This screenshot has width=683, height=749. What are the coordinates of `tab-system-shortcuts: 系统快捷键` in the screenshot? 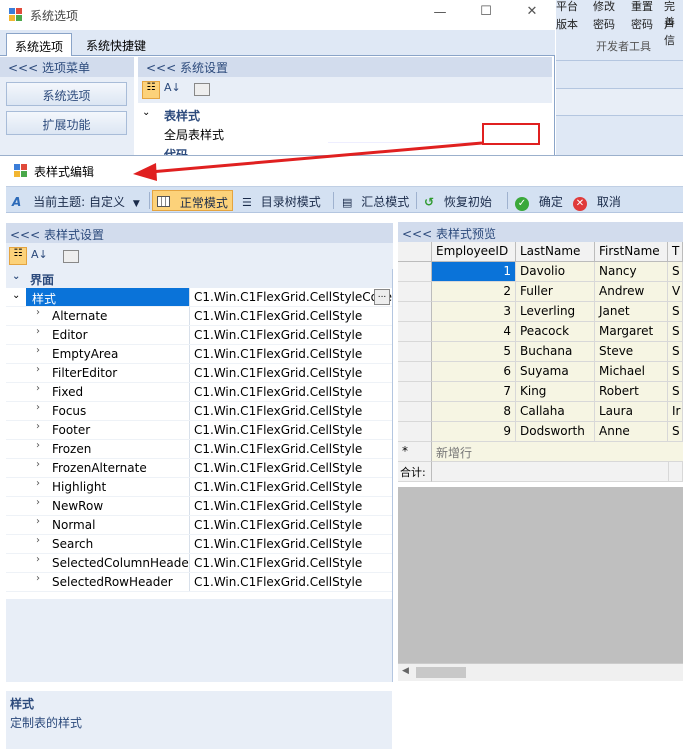 It's located at (116, 44).